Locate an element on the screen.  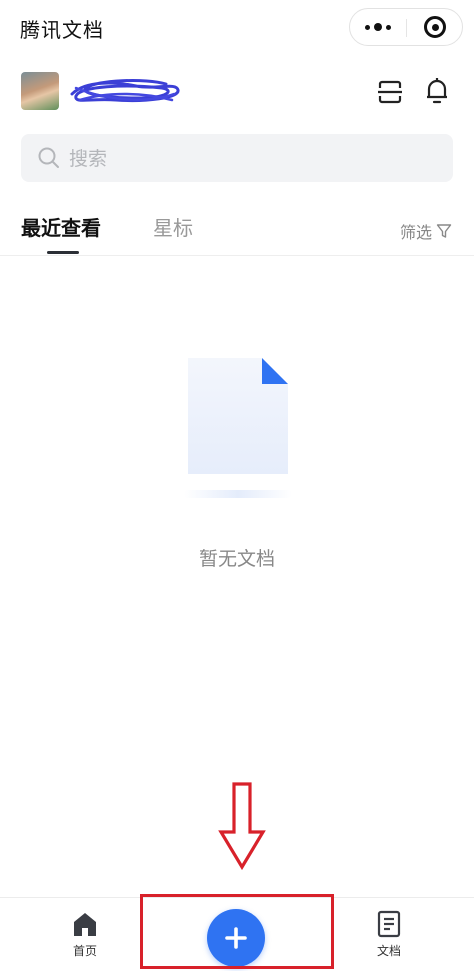
search-bar is located at coordinates (237, 159).